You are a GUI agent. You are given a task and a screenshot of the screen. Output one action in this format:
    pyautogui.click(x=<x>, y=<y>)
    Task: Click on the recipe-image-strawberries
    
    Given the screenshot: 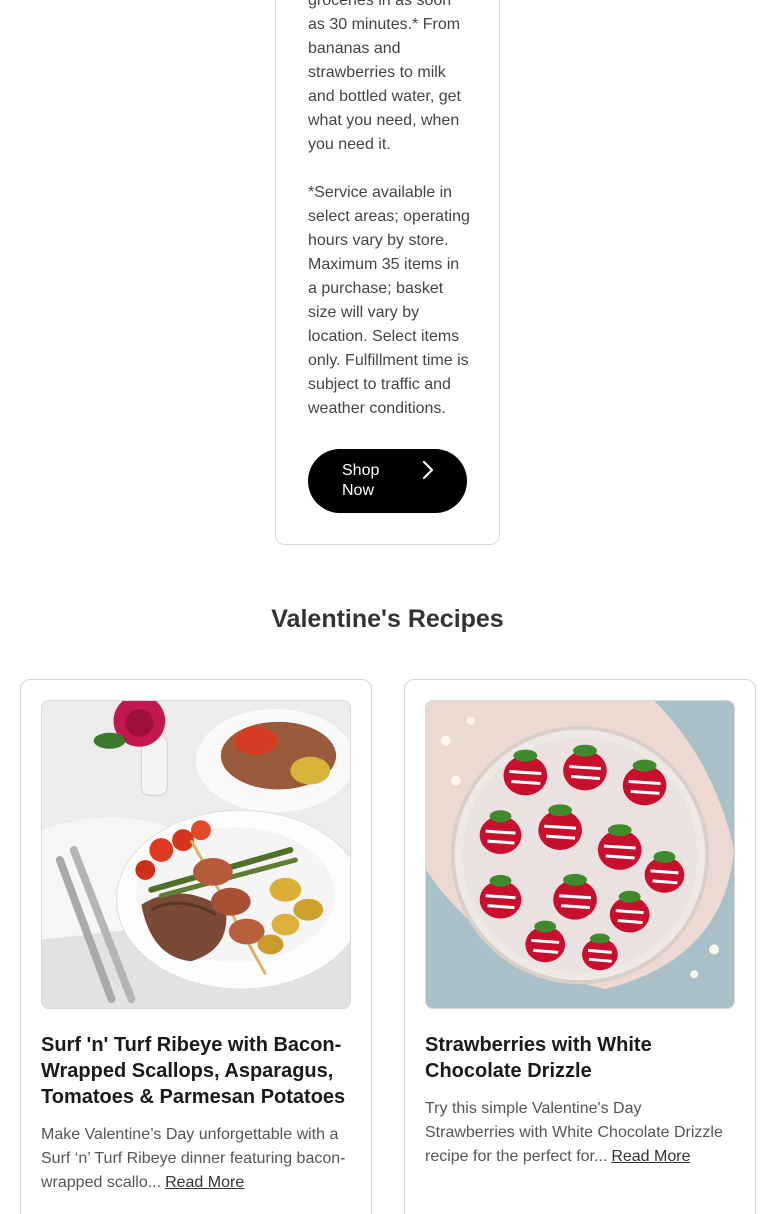 What is the action you would take?
    pyautogui.click(x=580, y=854)
    